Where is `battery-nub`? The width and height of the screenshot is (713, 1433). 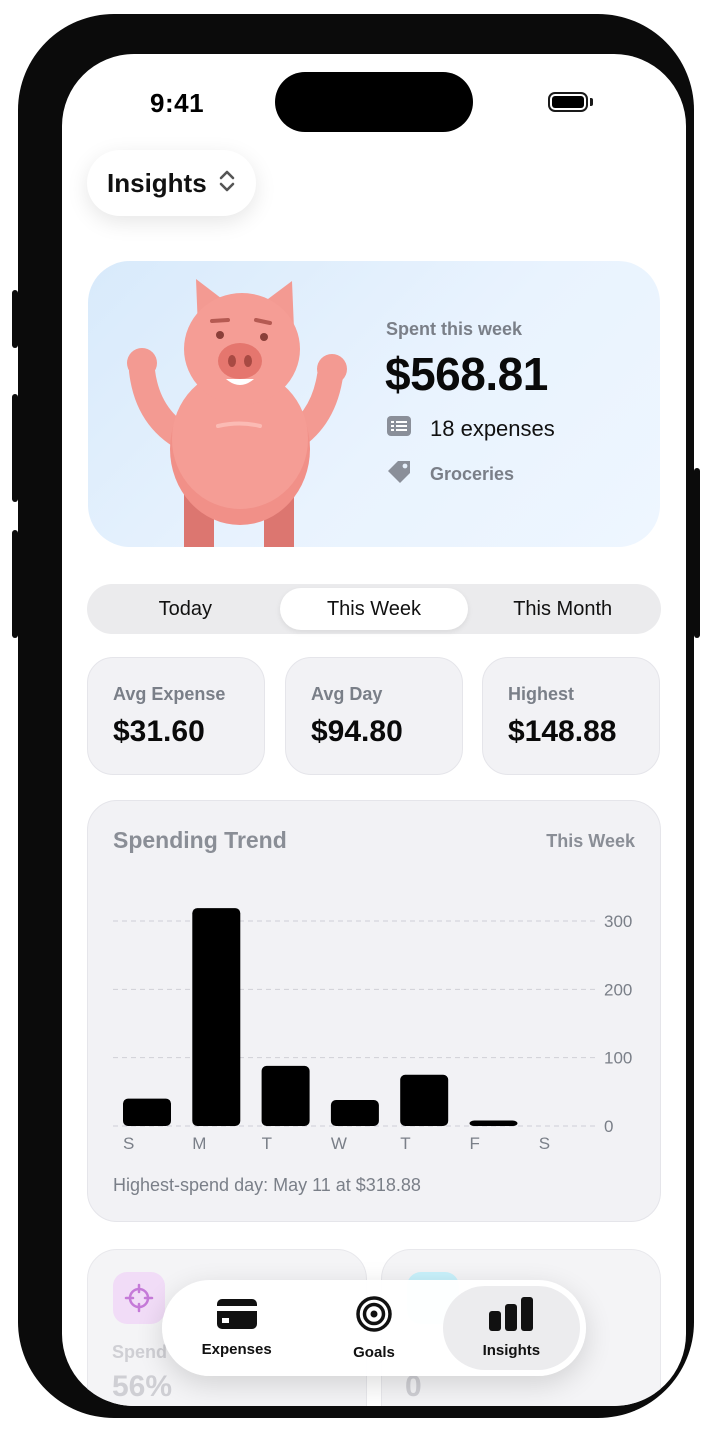
battery-nub is located at coordinates (591, 102).